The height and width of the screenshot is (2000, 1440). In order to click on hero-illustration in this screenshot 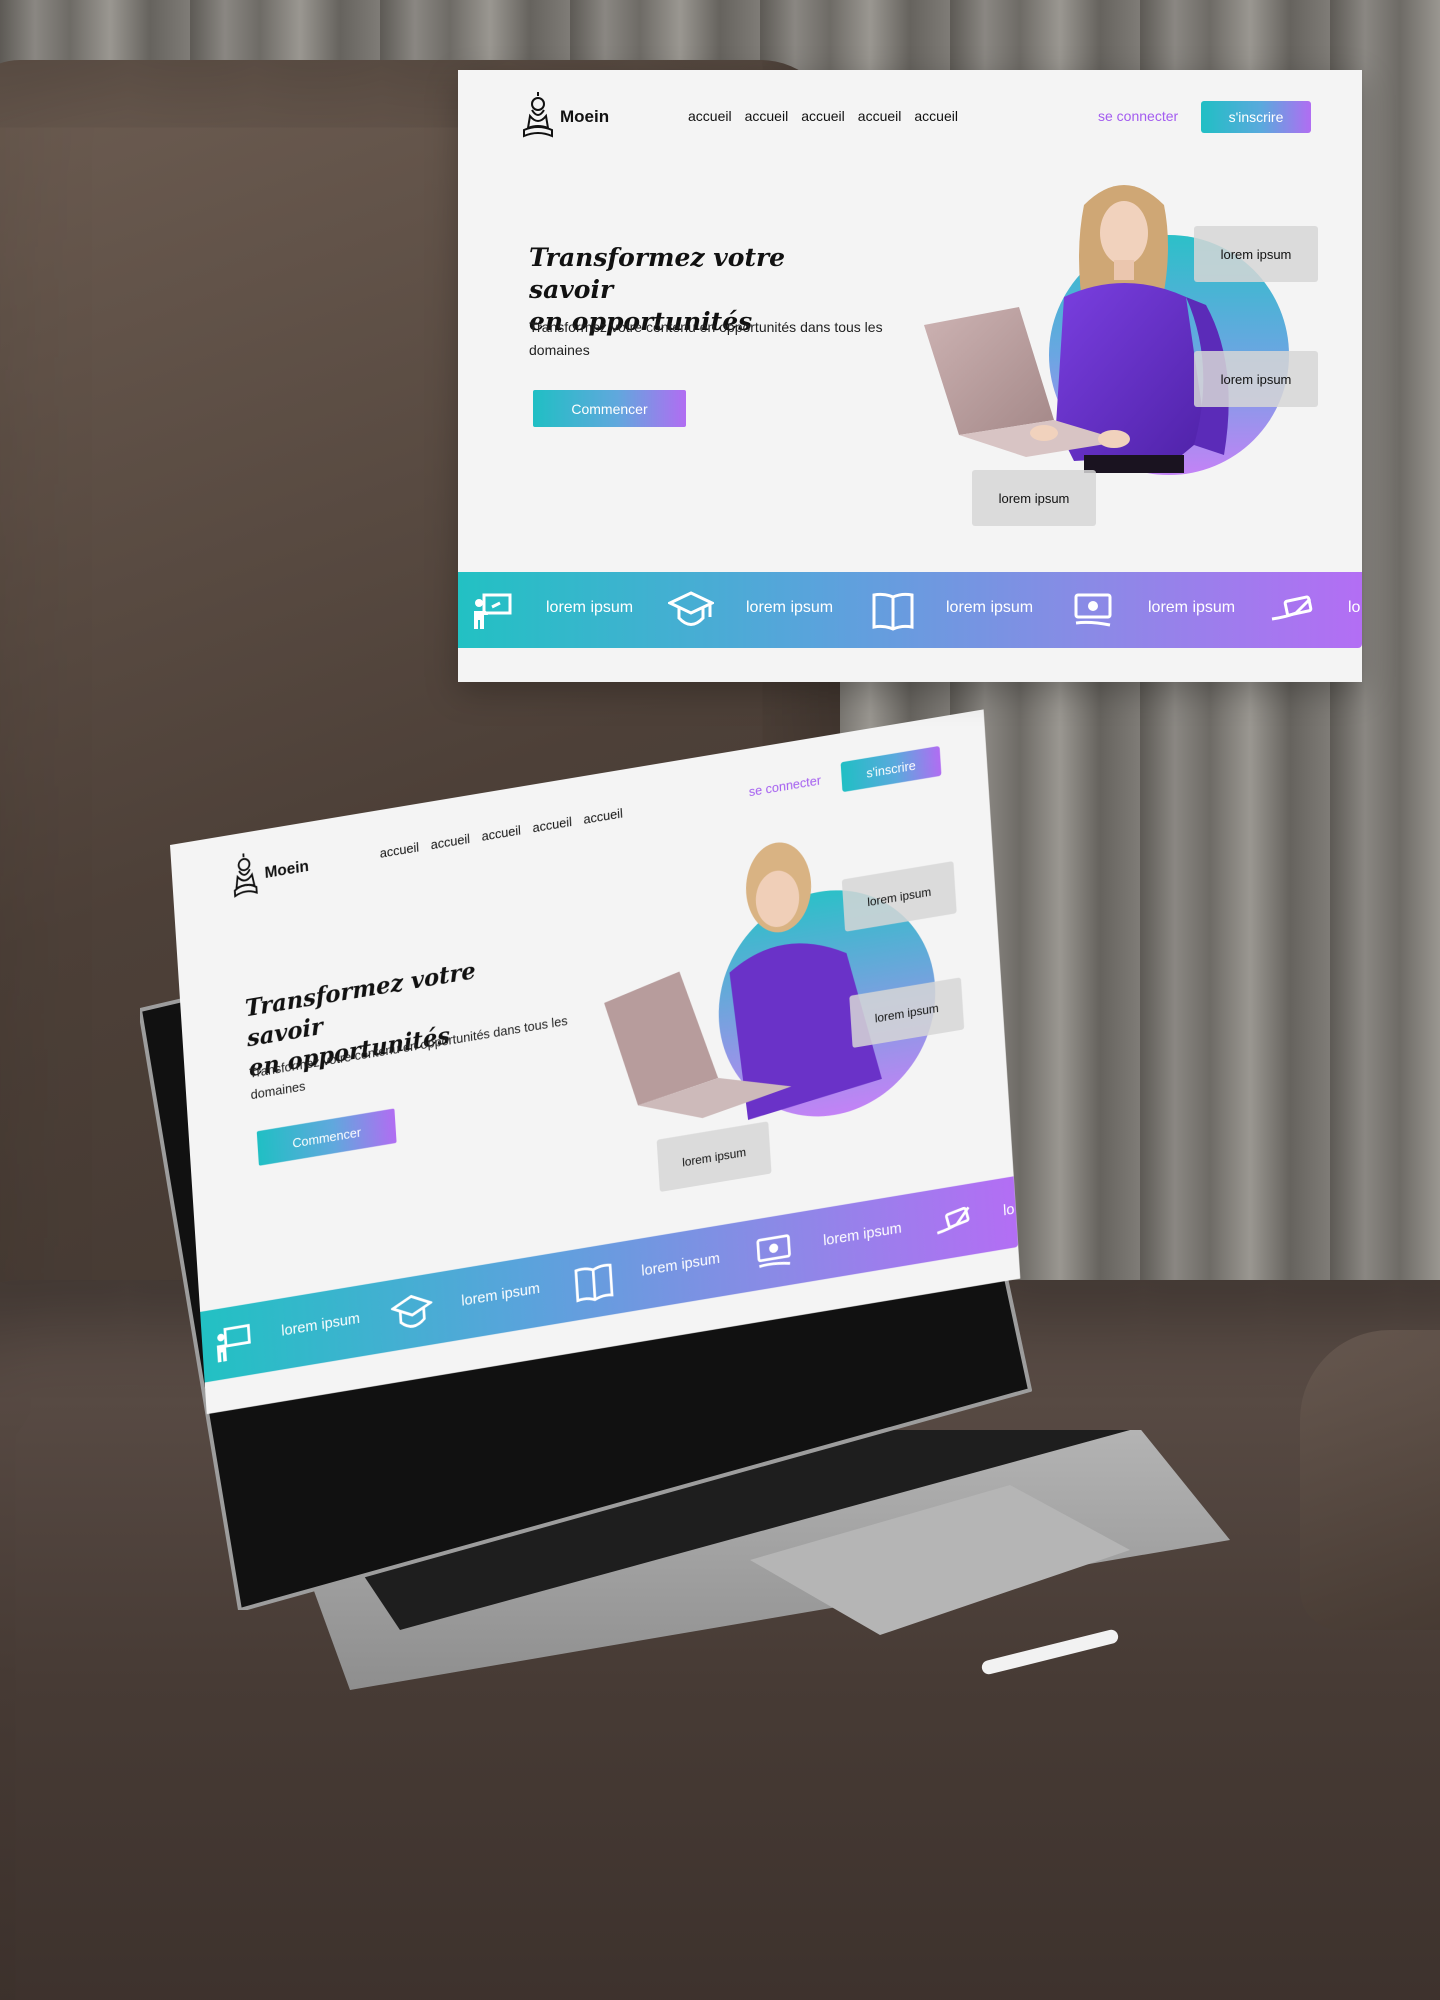, I will do `click(1106, 330)`.